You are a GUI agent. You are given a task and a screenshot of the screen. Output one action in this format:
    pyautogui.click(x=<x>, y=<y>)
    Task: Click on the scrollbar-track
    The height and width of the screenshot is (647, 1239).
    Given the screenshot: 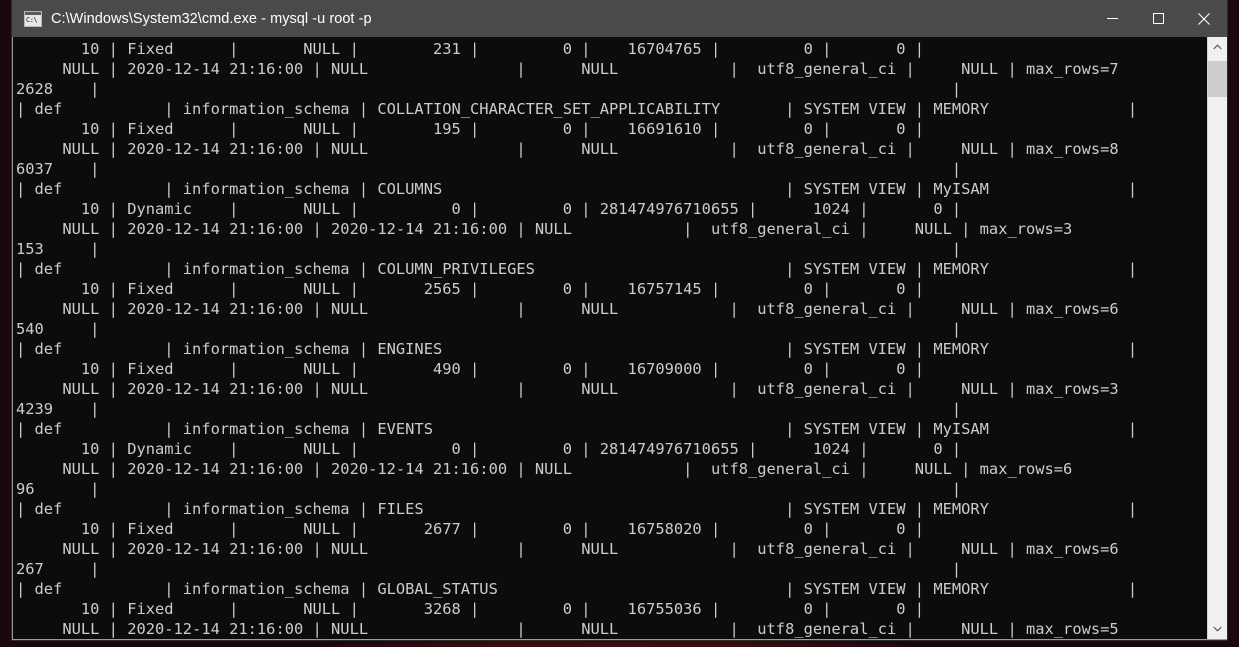 What is the action you would take?
    pyautogui.click(x=1217, y=338)
    